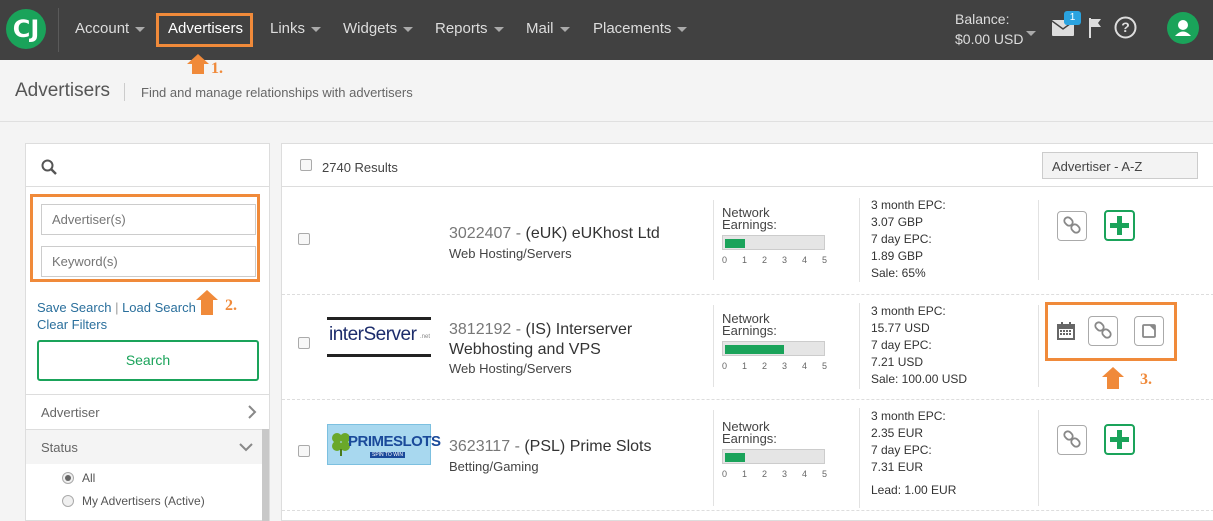  I want to click on link-icon, so click(1072, 439).